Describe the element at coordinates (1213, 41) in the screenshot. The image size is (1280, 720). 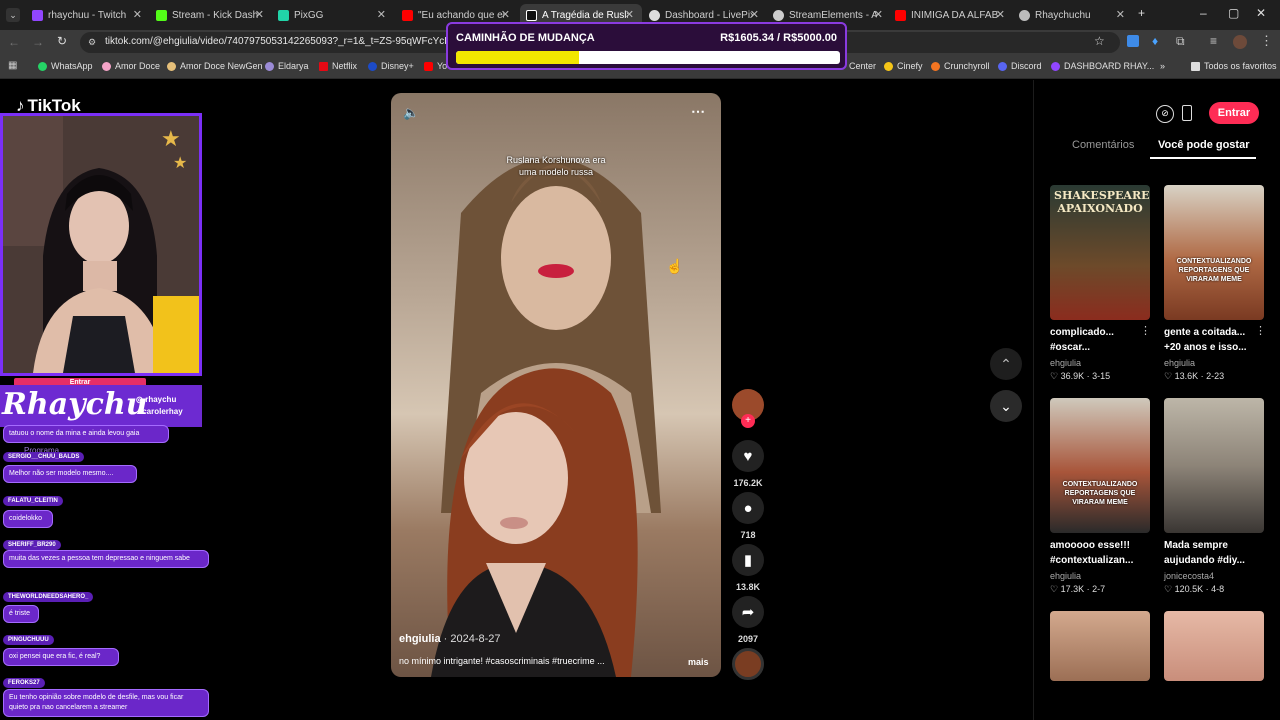
I see `media-icon: ≡` at that location.